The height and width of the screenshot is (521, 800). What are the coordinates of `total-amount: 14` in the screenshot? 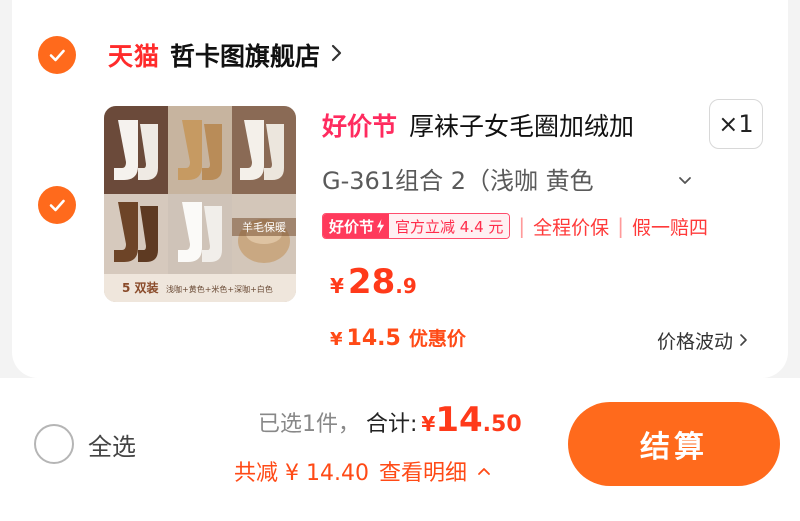 It's located at (459, 420).